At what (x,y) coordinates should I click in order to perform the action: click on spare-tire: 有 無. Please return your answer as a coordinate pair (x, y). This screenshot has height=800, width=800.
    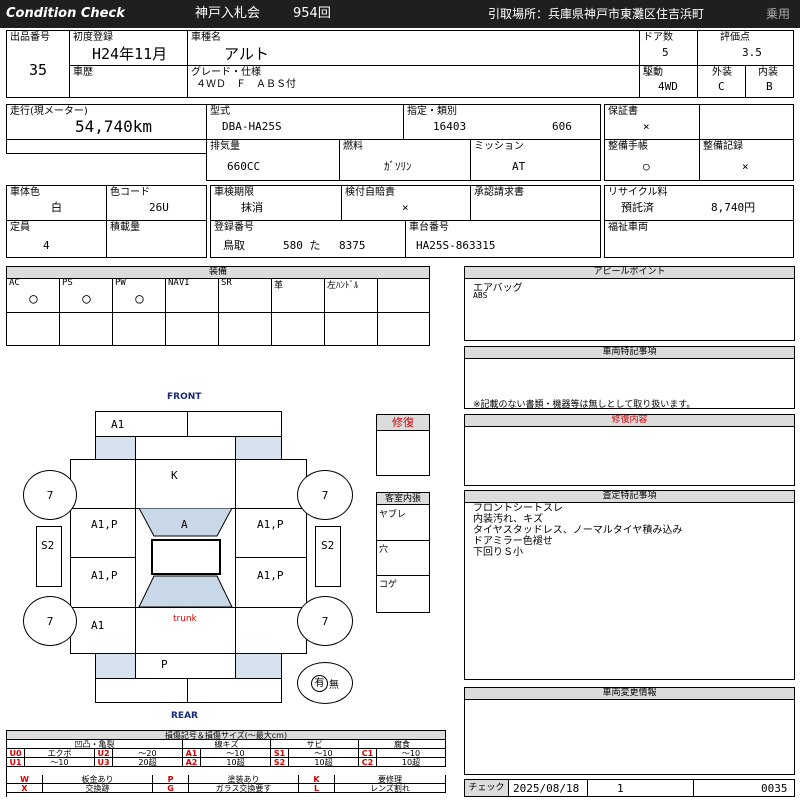
    Looking at the image, I should click on (325, 683).